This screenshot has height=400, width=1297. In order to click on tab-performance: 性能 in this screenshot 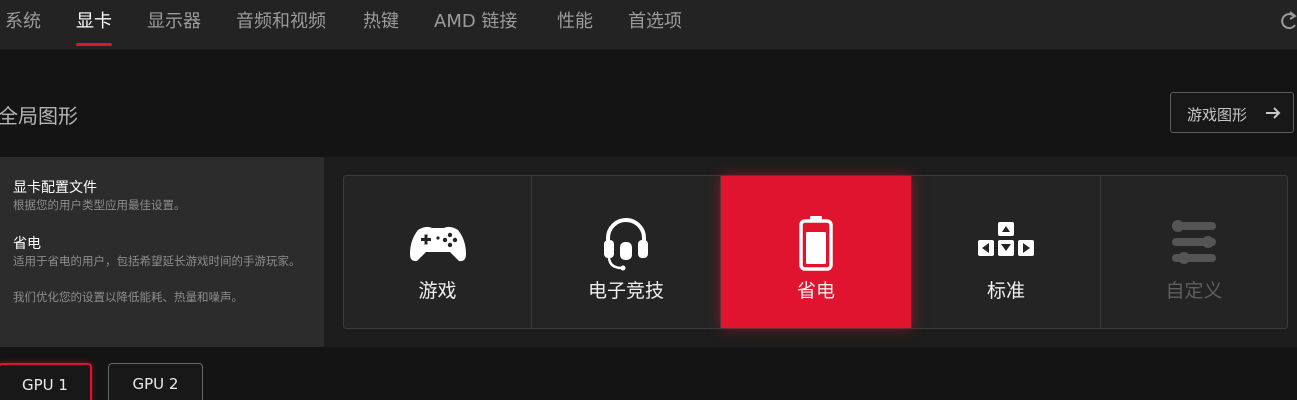, I will do `click(575, 24)`.